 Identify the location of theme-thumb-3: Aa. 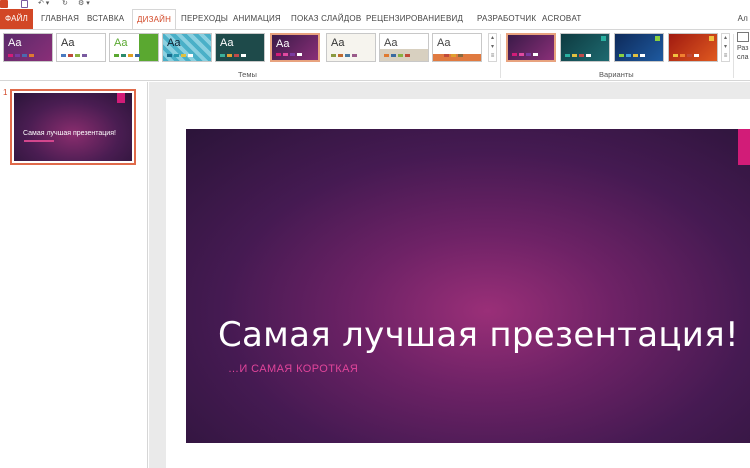
(134, 47).